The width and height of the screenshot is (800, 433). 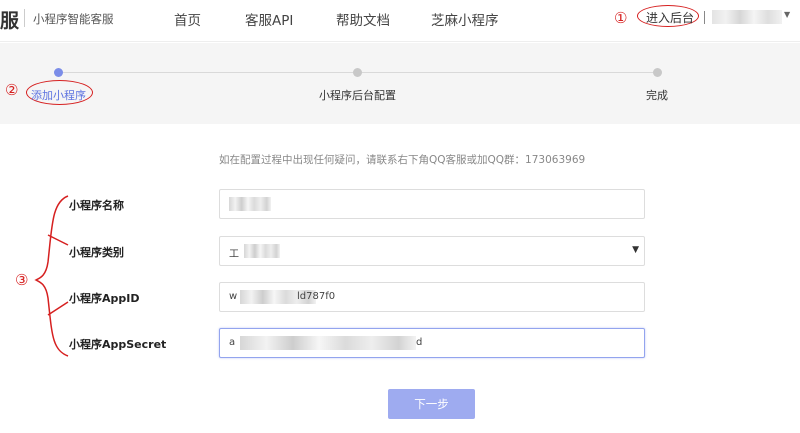 What do you see at coordinates (187, 19) in the screenshot?
I see `nav-home: 首页` at bounding box center [187, 19].